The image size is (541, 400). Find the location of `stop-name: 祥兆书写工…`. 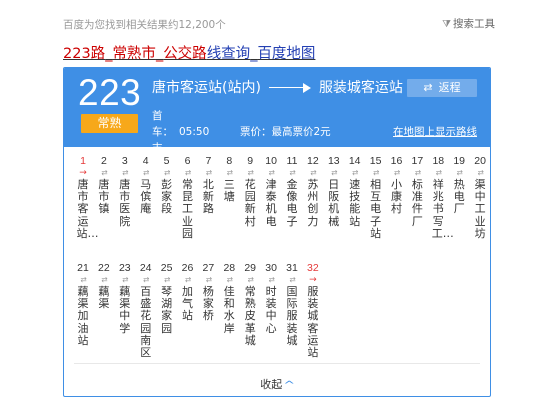

stop-name: 祥兆书写工… is located at coordinates (442, 209).